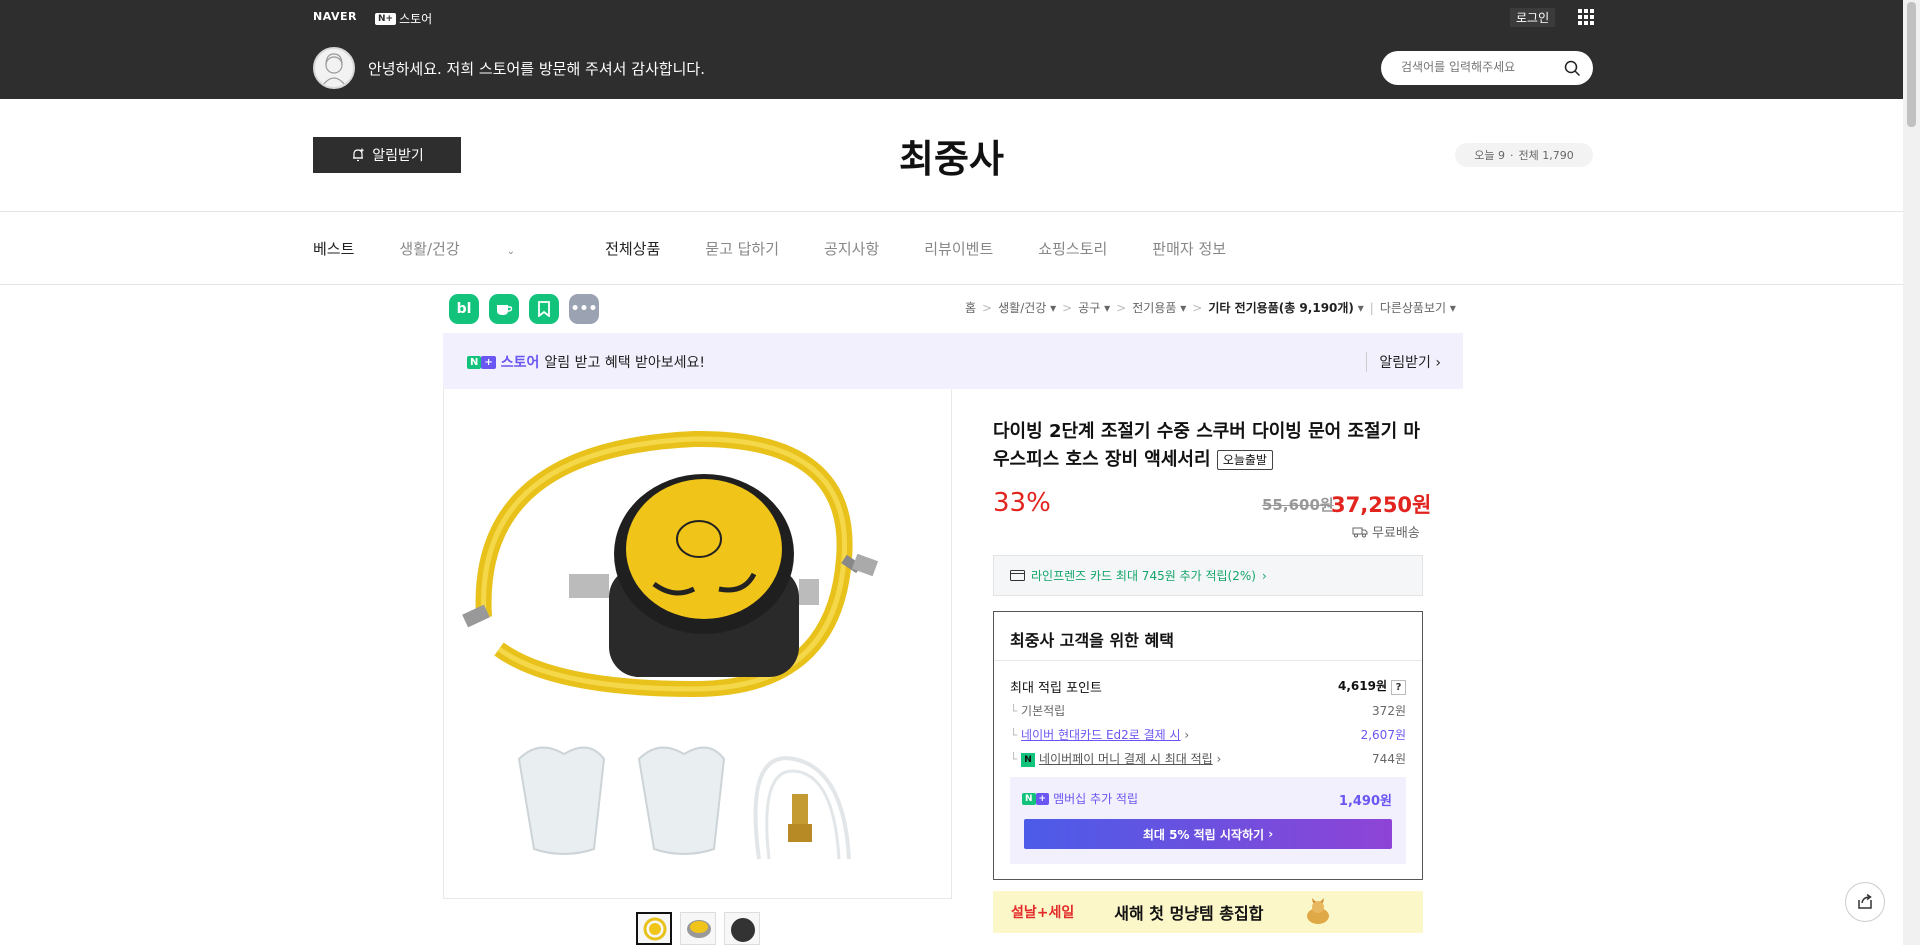 The image size is (1920, 945). What do you see at coordinates (1398, 687) in the screenshot?
I see `help-icon: ?` at bounding box center [1398, 687].